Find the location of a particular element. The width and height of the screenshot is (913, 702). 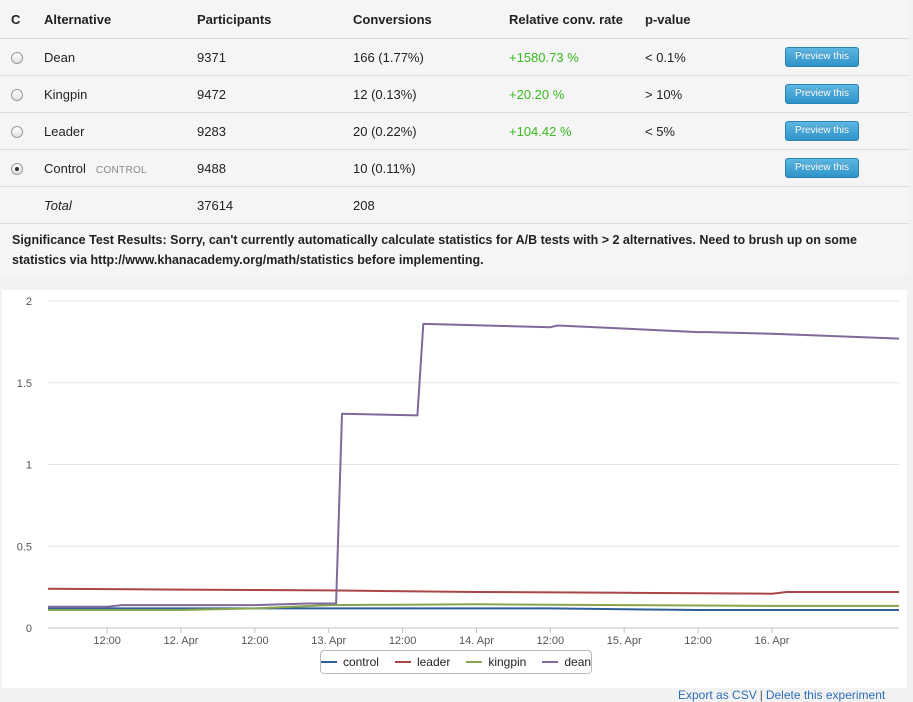

relative-rate-value: +104.42 % is located at coordinates (577, 131).